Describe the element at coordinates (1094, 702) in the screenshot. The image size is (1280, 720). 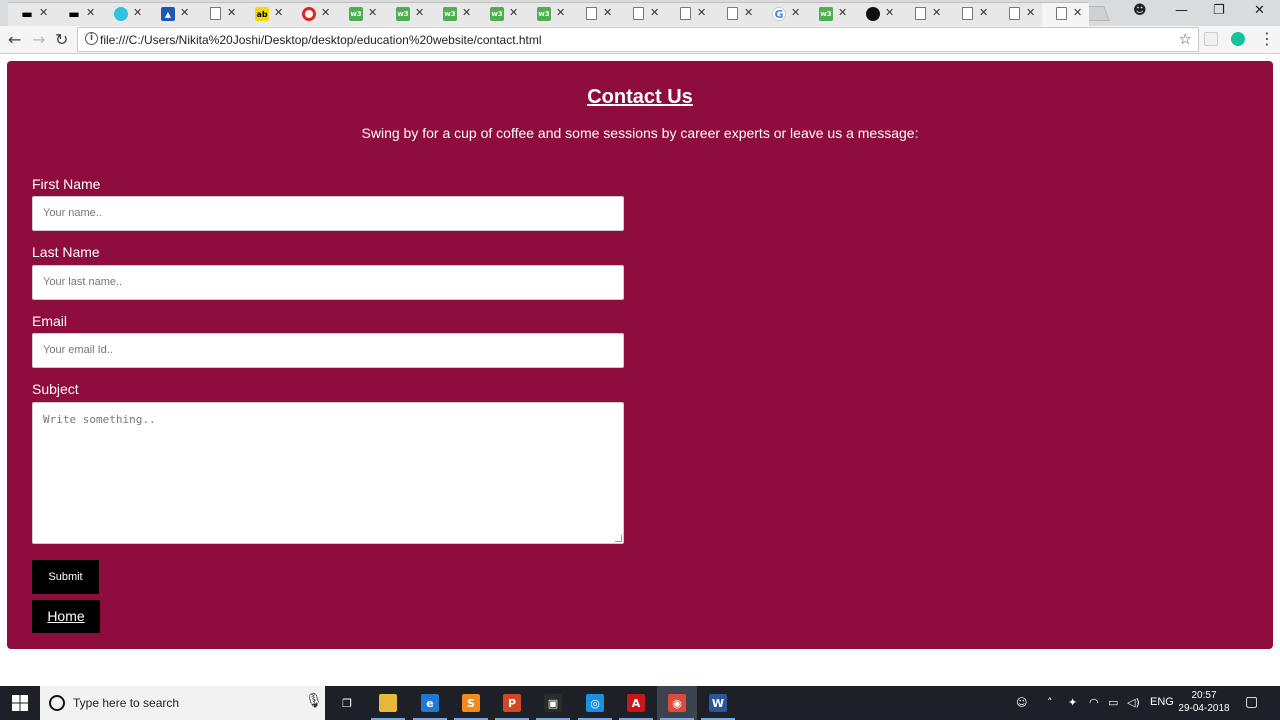
I see `wifi-icon: ◠` at that location.